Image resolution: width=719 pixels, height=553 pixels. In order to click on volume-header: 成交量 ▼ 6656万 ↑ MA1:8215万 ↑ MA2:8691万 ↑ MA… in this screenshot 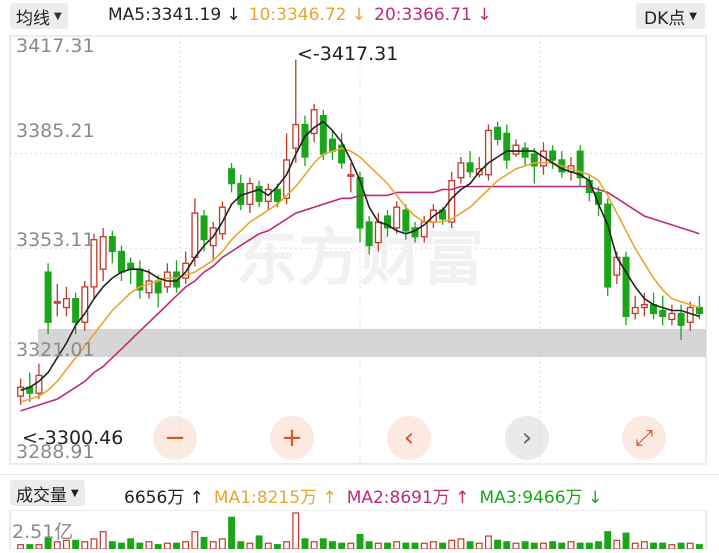, I will do `click(359, 492)`.